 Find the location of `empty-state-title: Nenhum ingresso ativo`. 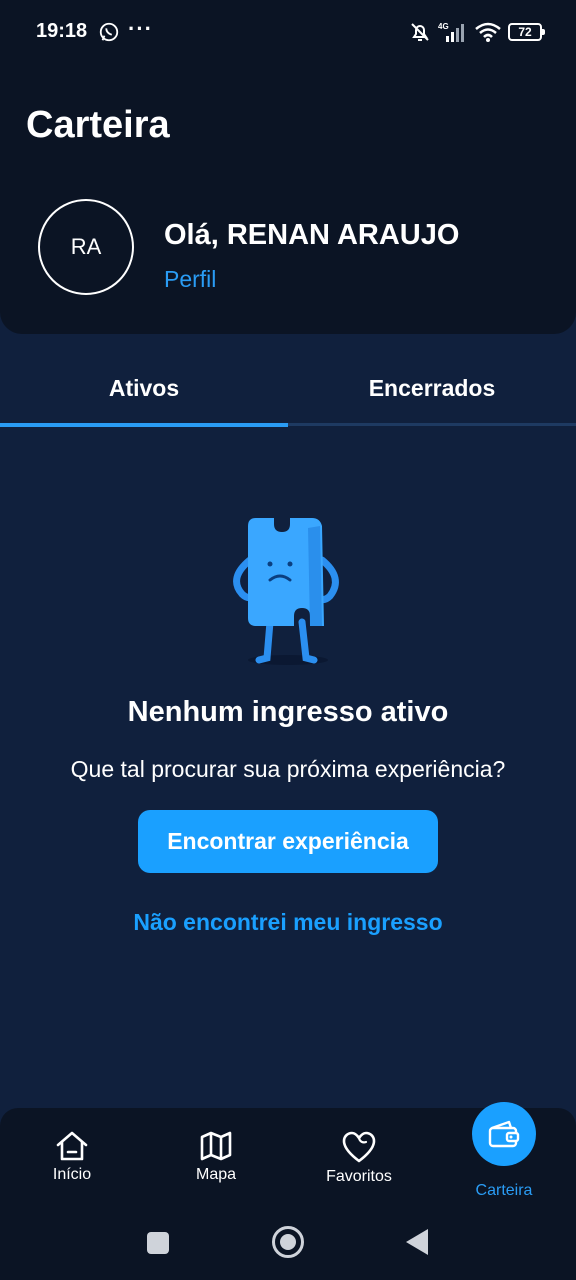

empty-state-title: Nenhum ingresso ativo is located at coordinates (288, 712).